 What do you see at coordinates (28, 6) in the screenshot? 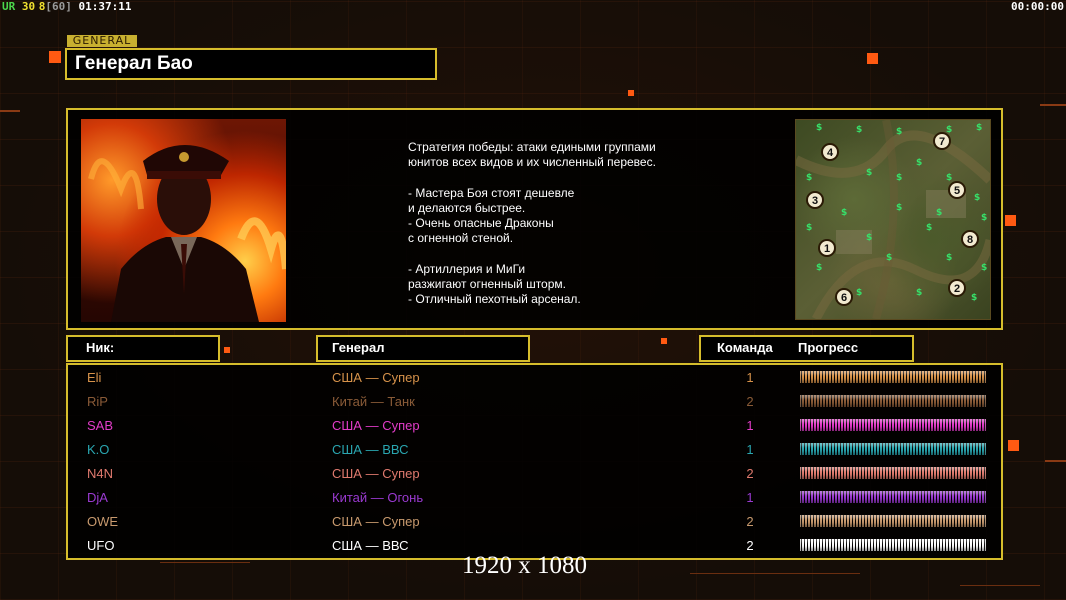
I see `fps-value: 30` at bounding box center [28, 6].